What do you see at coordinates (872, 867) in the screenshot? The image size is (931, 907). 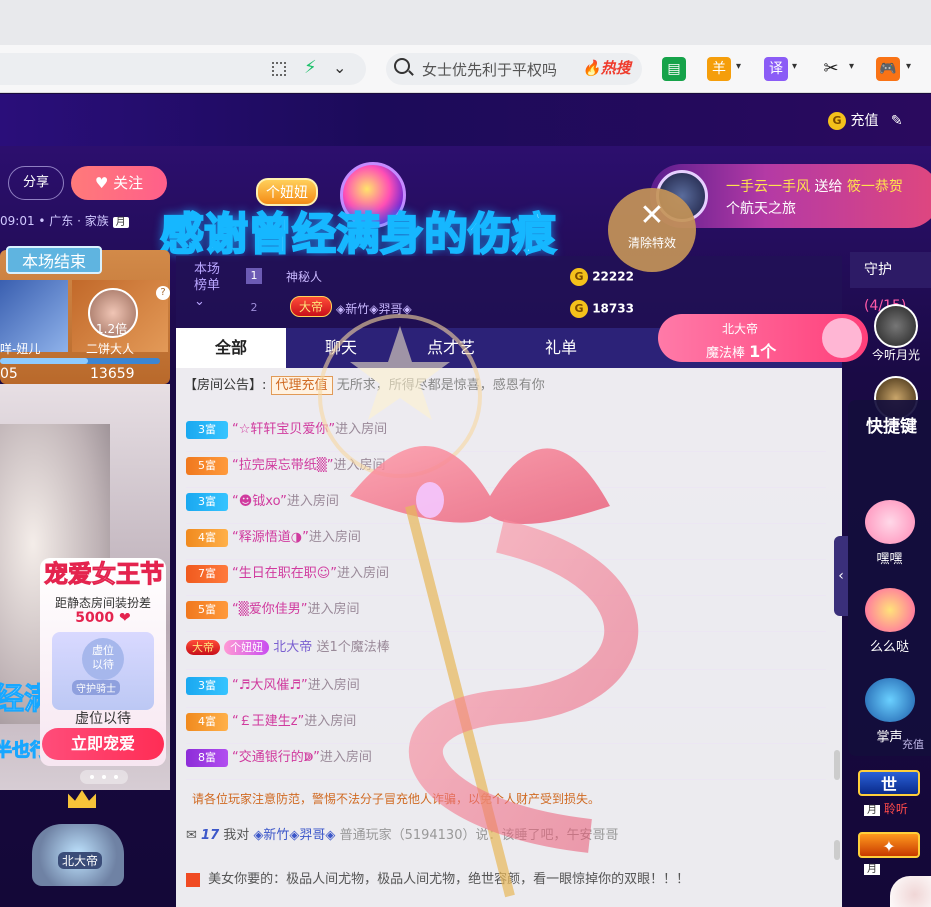 I see `vip-tag-2: 月` at bounding box center [872, 867].